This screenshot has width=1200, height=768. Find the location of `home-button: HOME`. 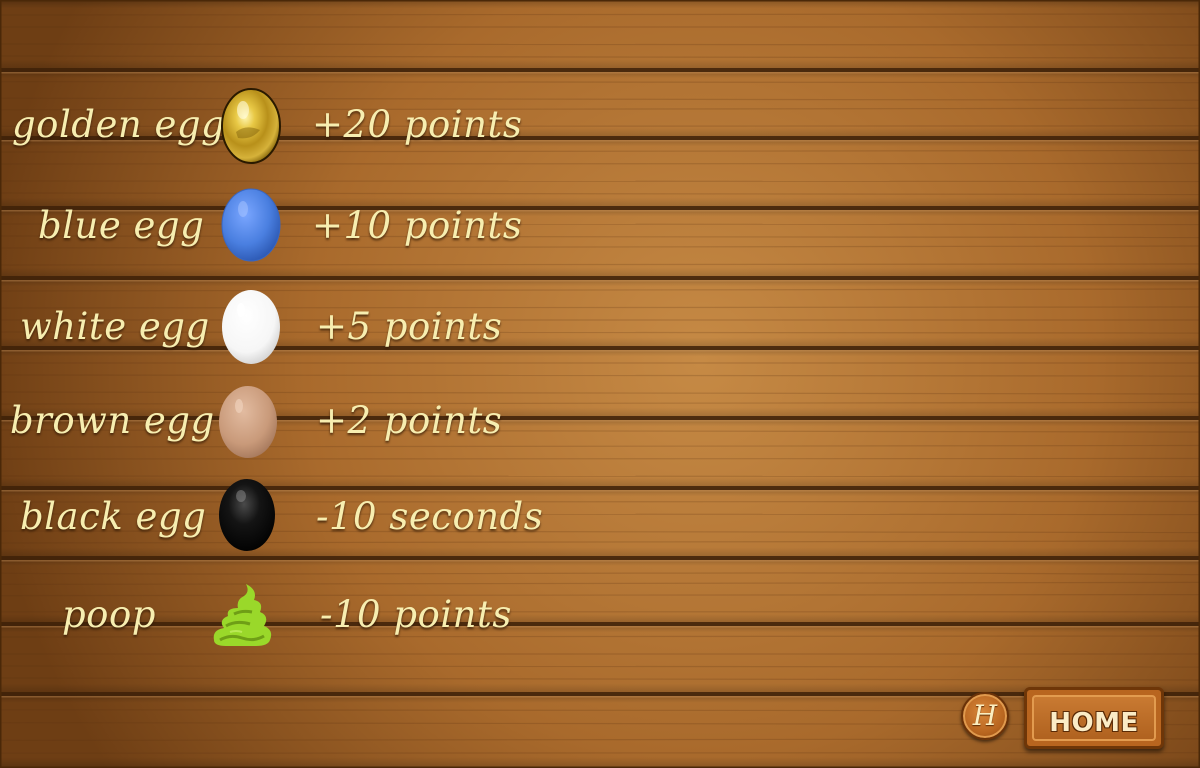

home-button: HOME is located at coordinates (1094, 718).